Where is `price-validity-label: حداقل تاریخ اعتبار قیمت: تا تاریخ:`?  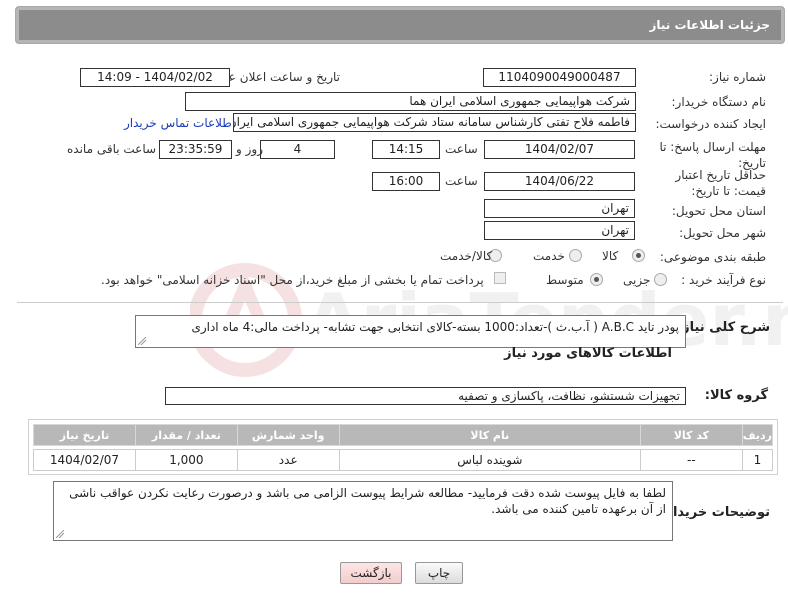 price-validity-label: حداقل تاریخ اعتبار قیمت: تا تاریخ: is located at coordinates (720, 183).